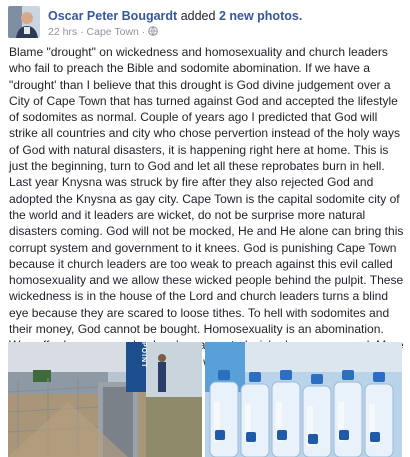 Image resolution: width=410 pixels, height=457 pixels. I want to click on post-title: Oscar Peter Bougardt added 2 new photos., so click(175, 16).